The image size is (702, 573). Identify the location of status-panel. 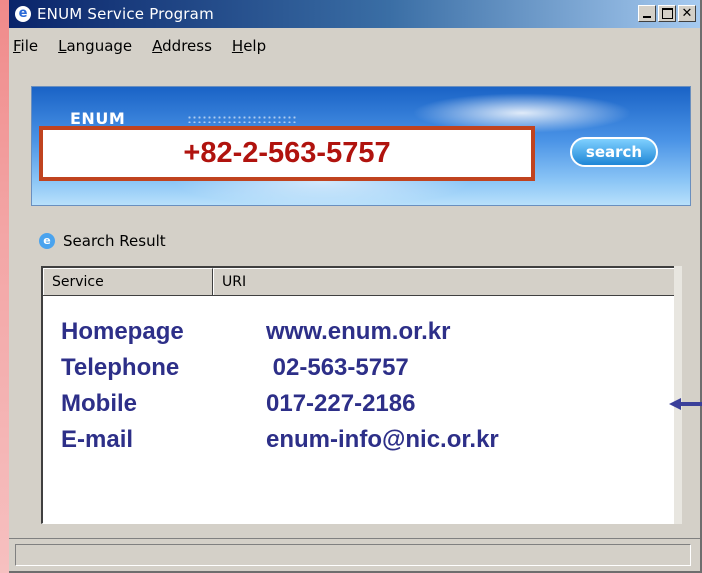
(353, 555).